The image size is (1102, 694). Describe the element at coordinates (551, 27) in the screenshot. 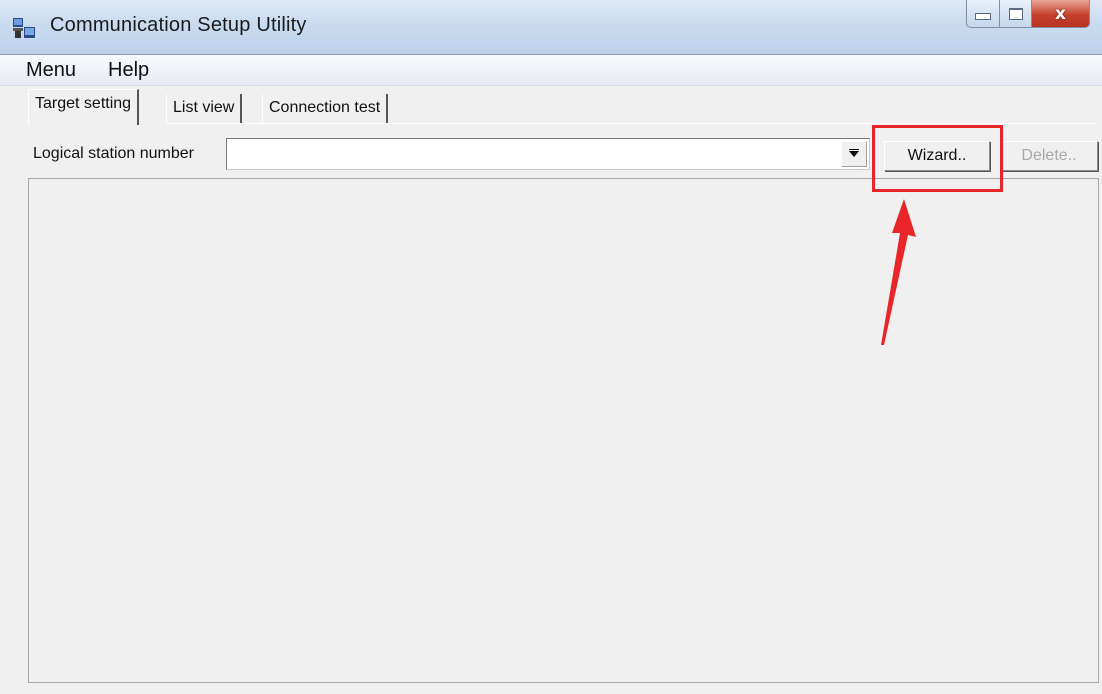

I see `title-bar: Communication Setup Utility x` at that location.